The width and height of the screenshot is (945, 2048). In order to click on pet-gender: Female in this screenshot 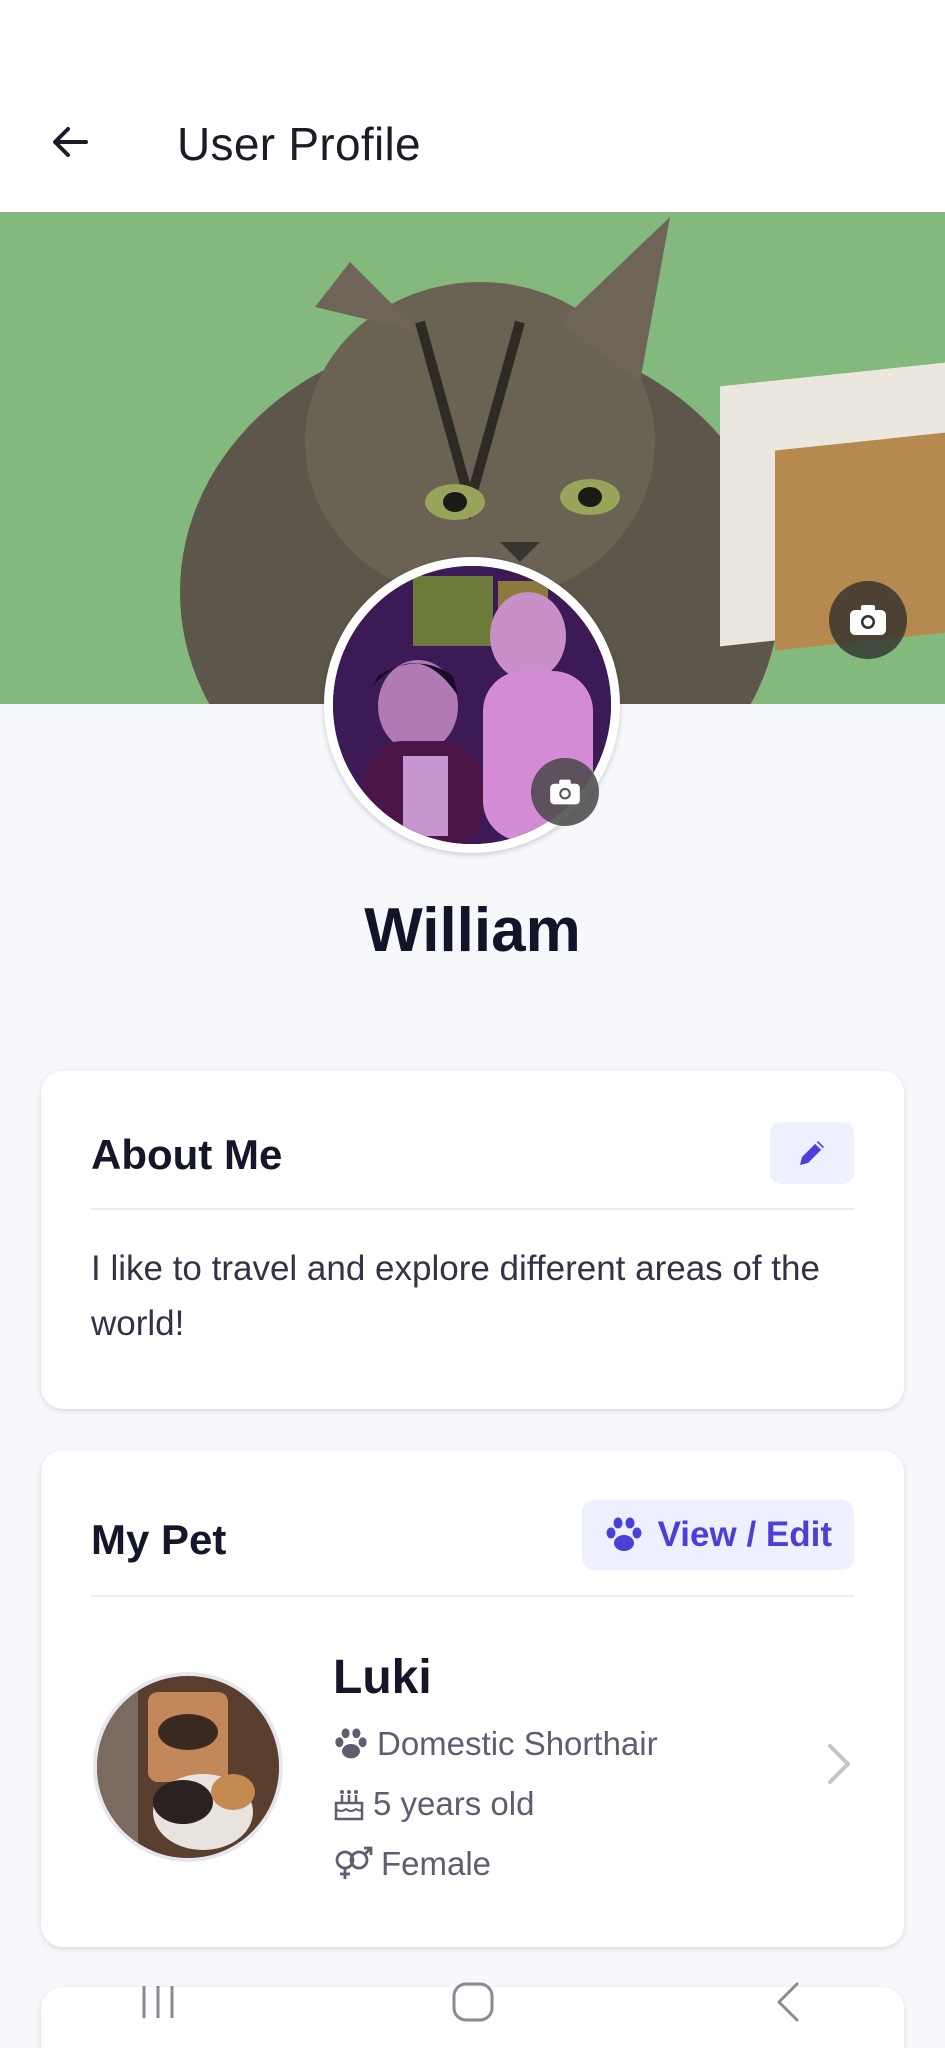, I will do `click(436, 1863)`.